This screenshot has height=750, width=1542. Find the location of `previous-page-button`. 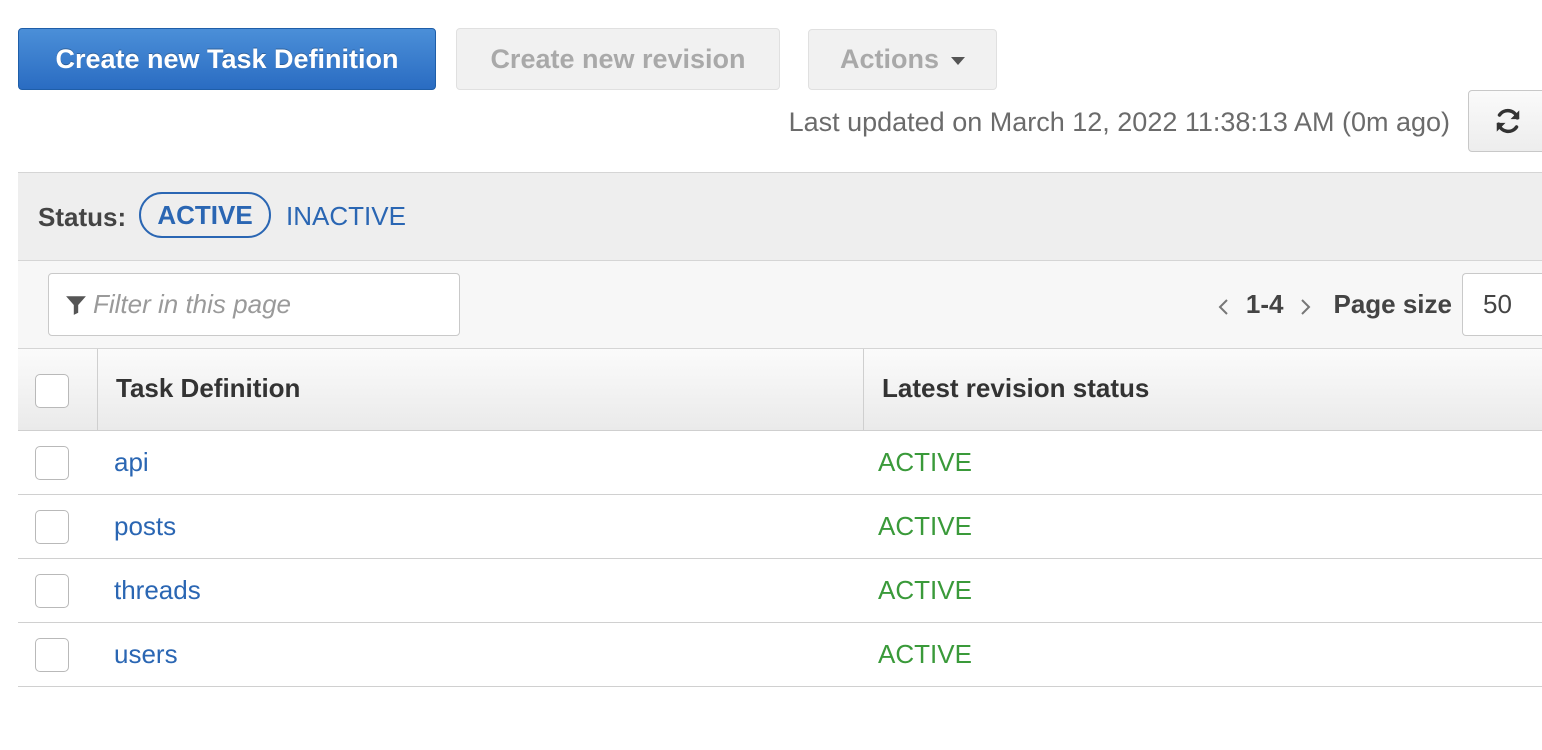

previous-page-button is located at coordinates (1223, 307).